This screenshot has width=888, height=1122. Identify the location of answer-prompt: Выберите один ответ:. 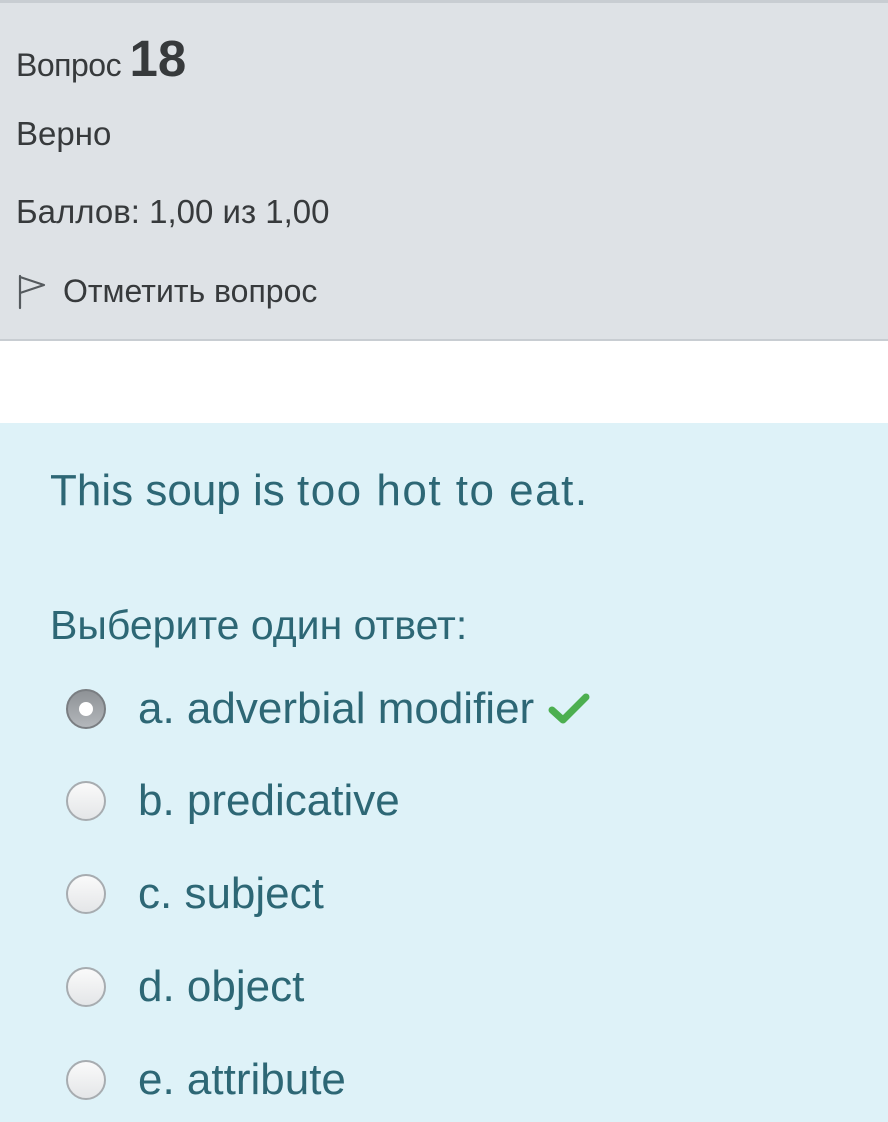
(259, 625).